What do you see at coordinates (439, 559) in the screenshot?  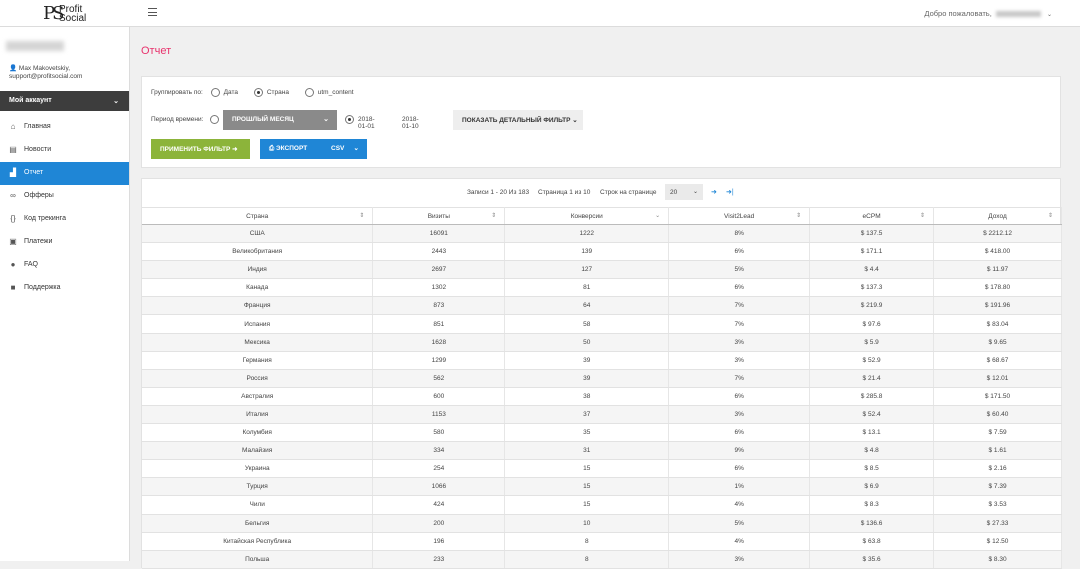 I see `table-cell: 233` at bounding box center [439, 559].